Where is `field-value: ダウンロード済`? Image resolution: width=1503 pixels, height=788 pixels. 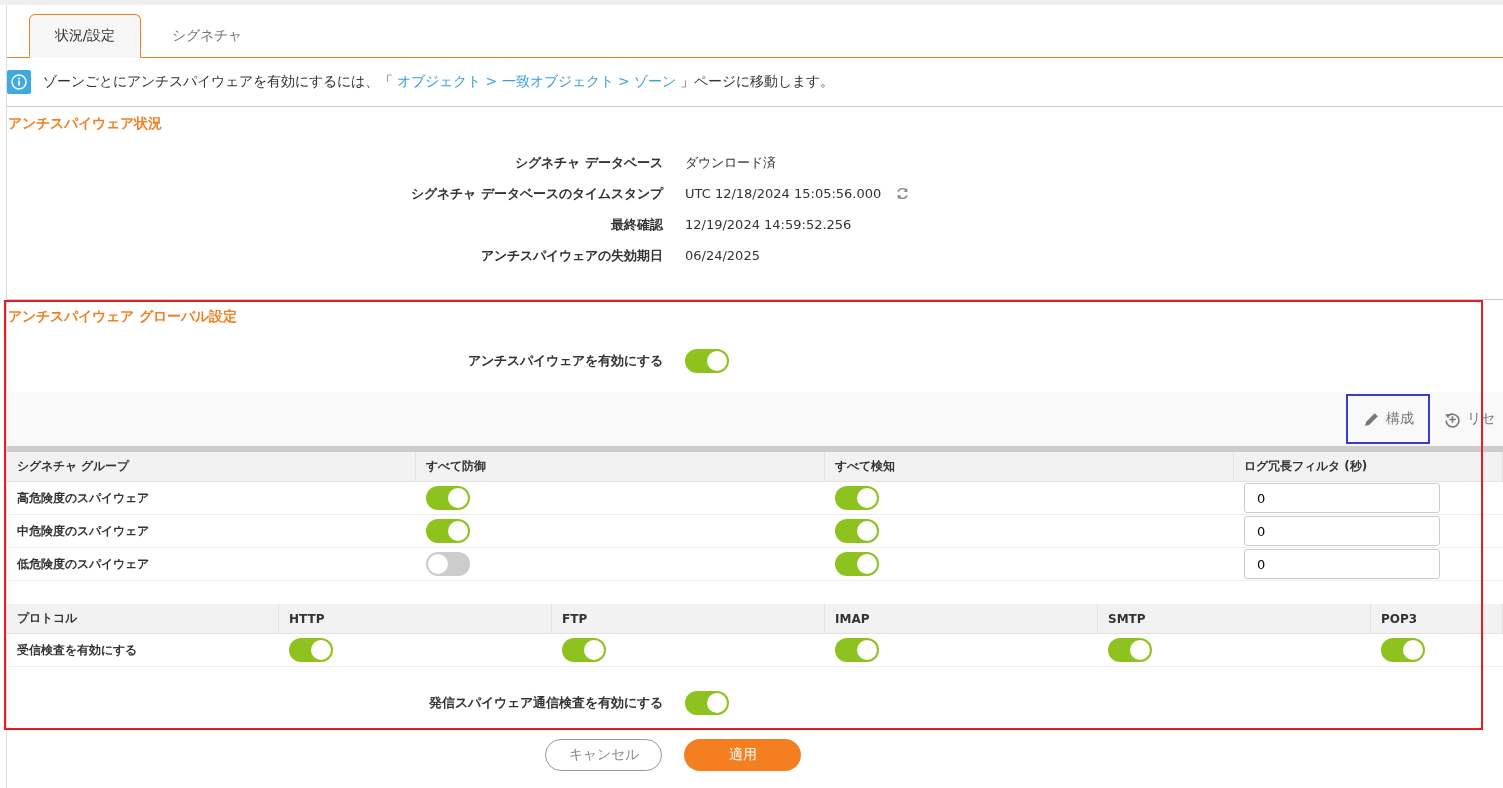
field-value: ダウンロード済 is located at coordinates (730, 162).